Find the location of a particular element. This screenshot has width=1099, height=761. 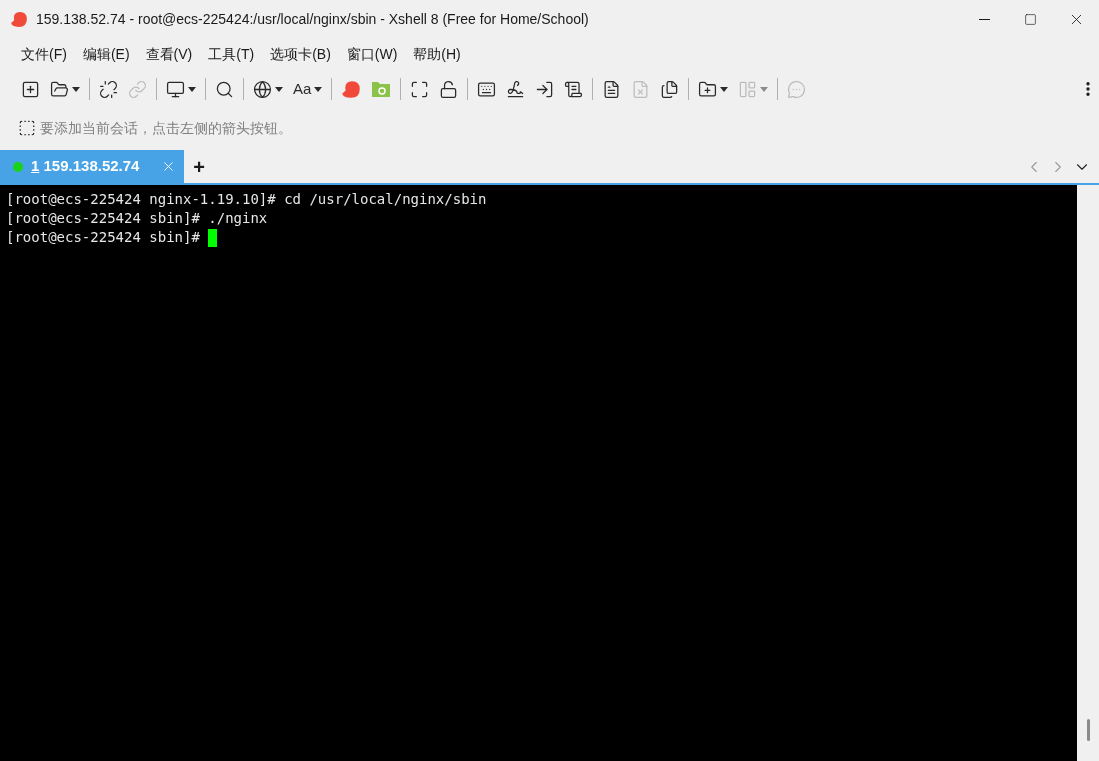

lock-icon is located at coordinates (449, 89).